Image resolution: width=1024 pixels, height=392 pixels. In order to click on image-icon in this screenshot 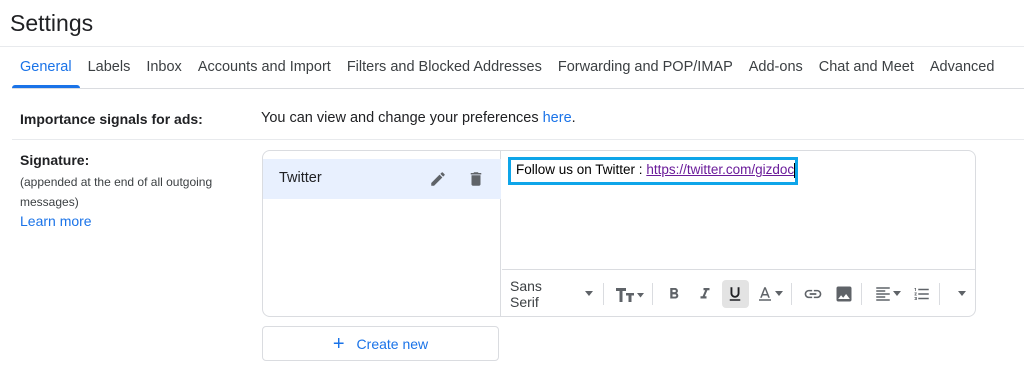, I will do `click(844, 293)`.